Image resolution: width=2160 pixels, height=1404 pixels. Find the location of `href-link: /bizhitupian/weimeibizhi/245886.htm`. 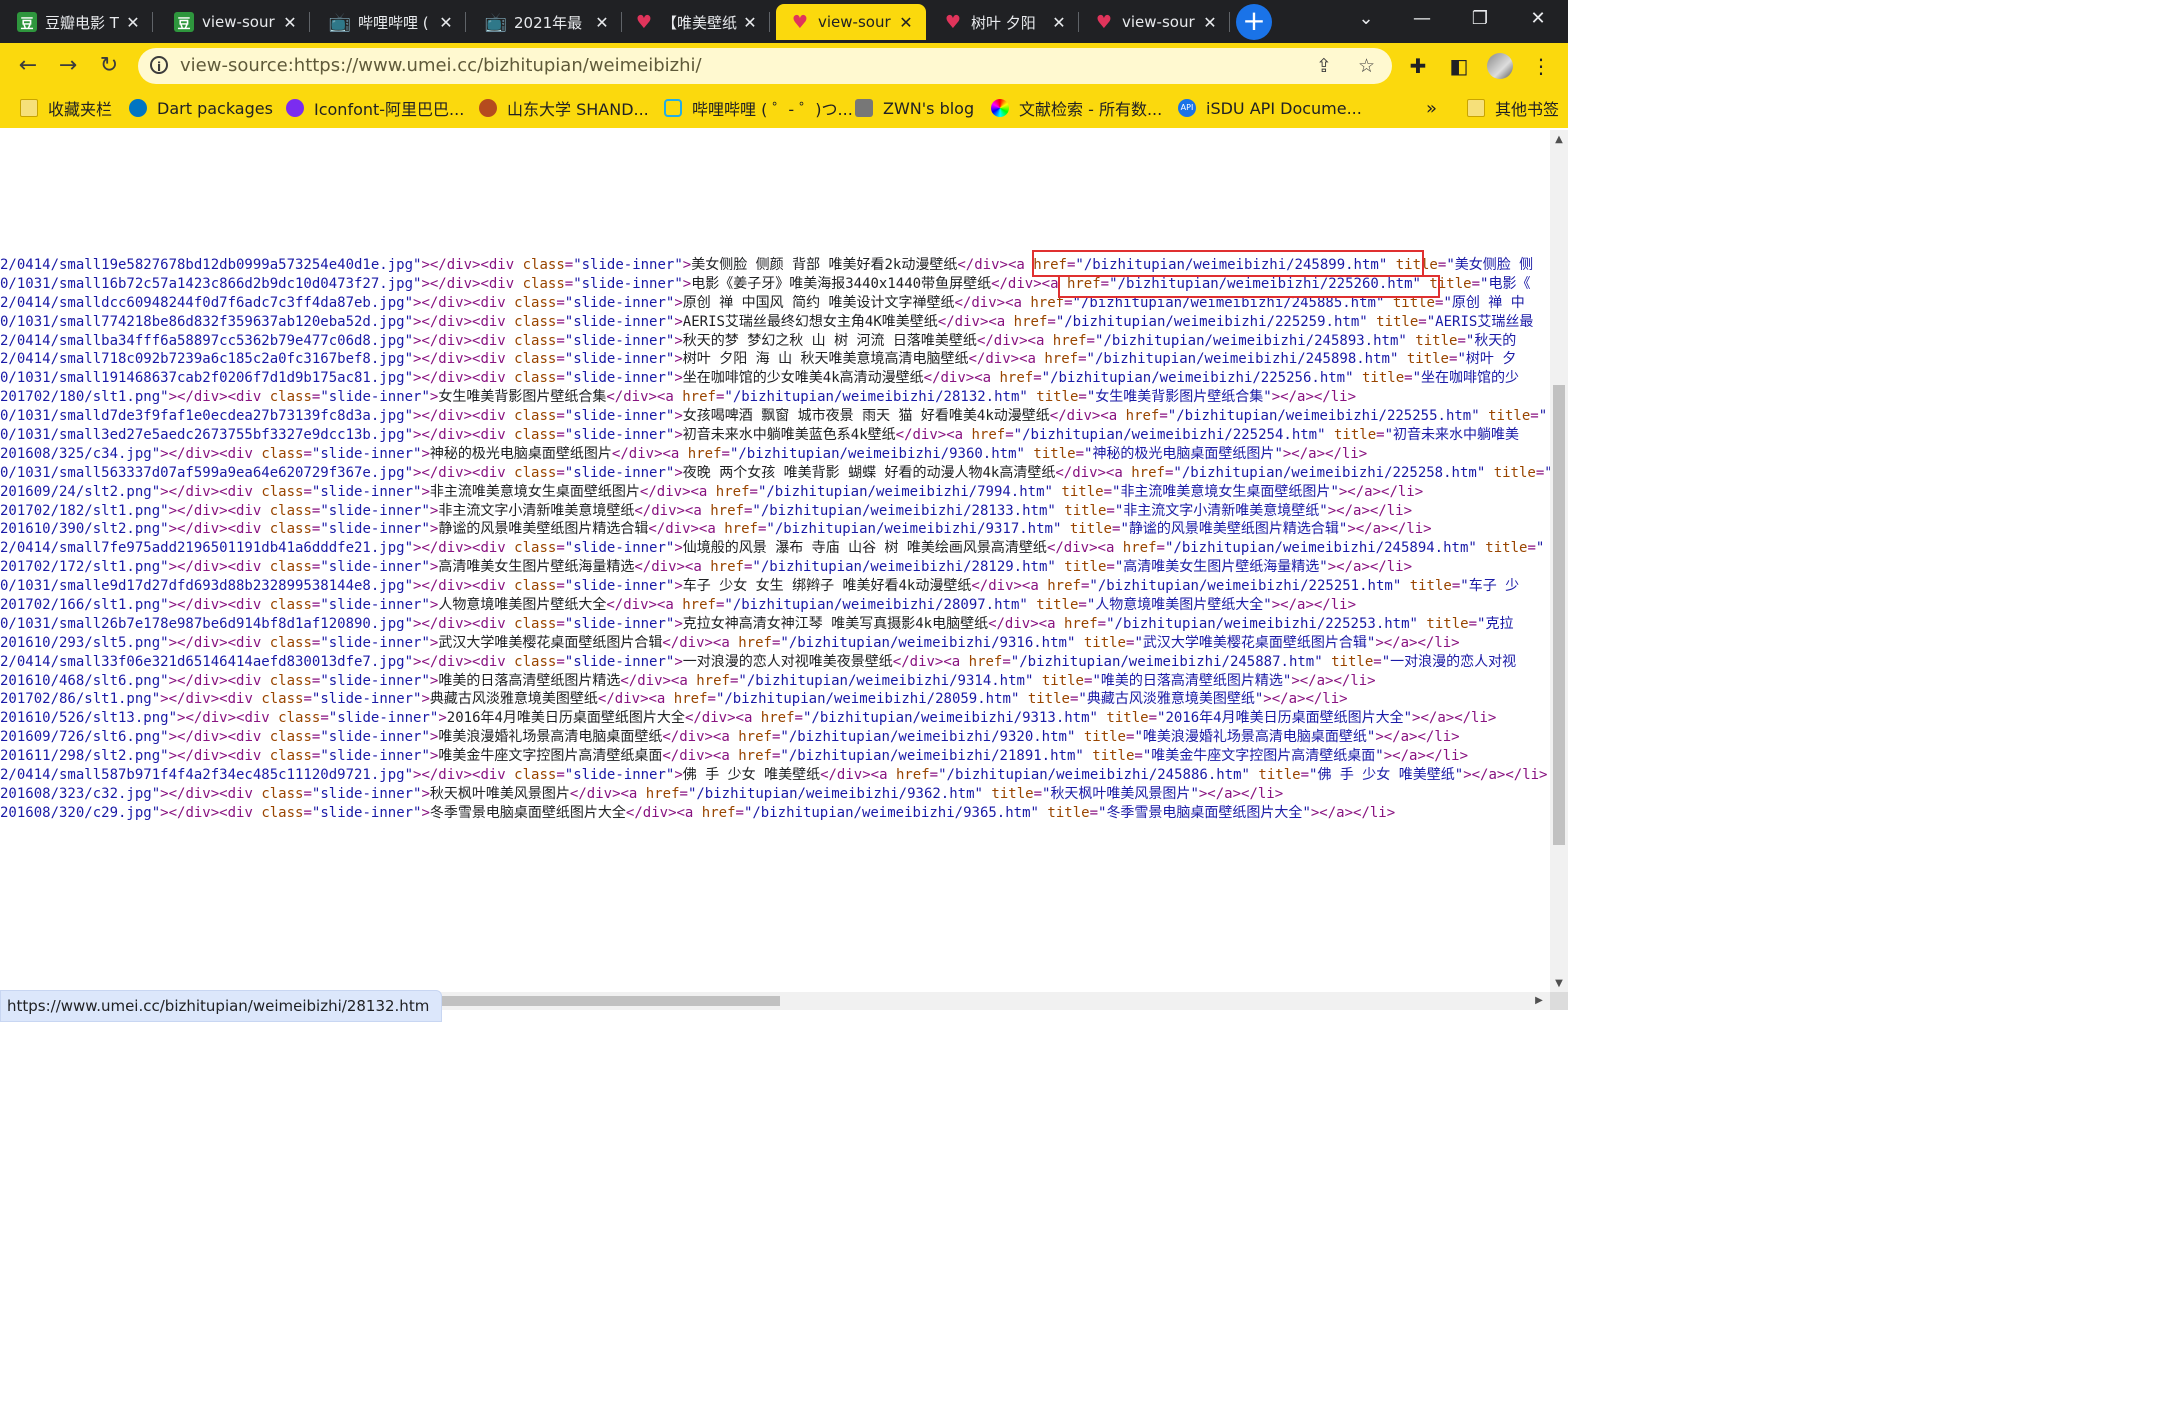

href-link: /bizhitupian/weimeibizhi/245886.htm is located at coordinates (1094, 775).